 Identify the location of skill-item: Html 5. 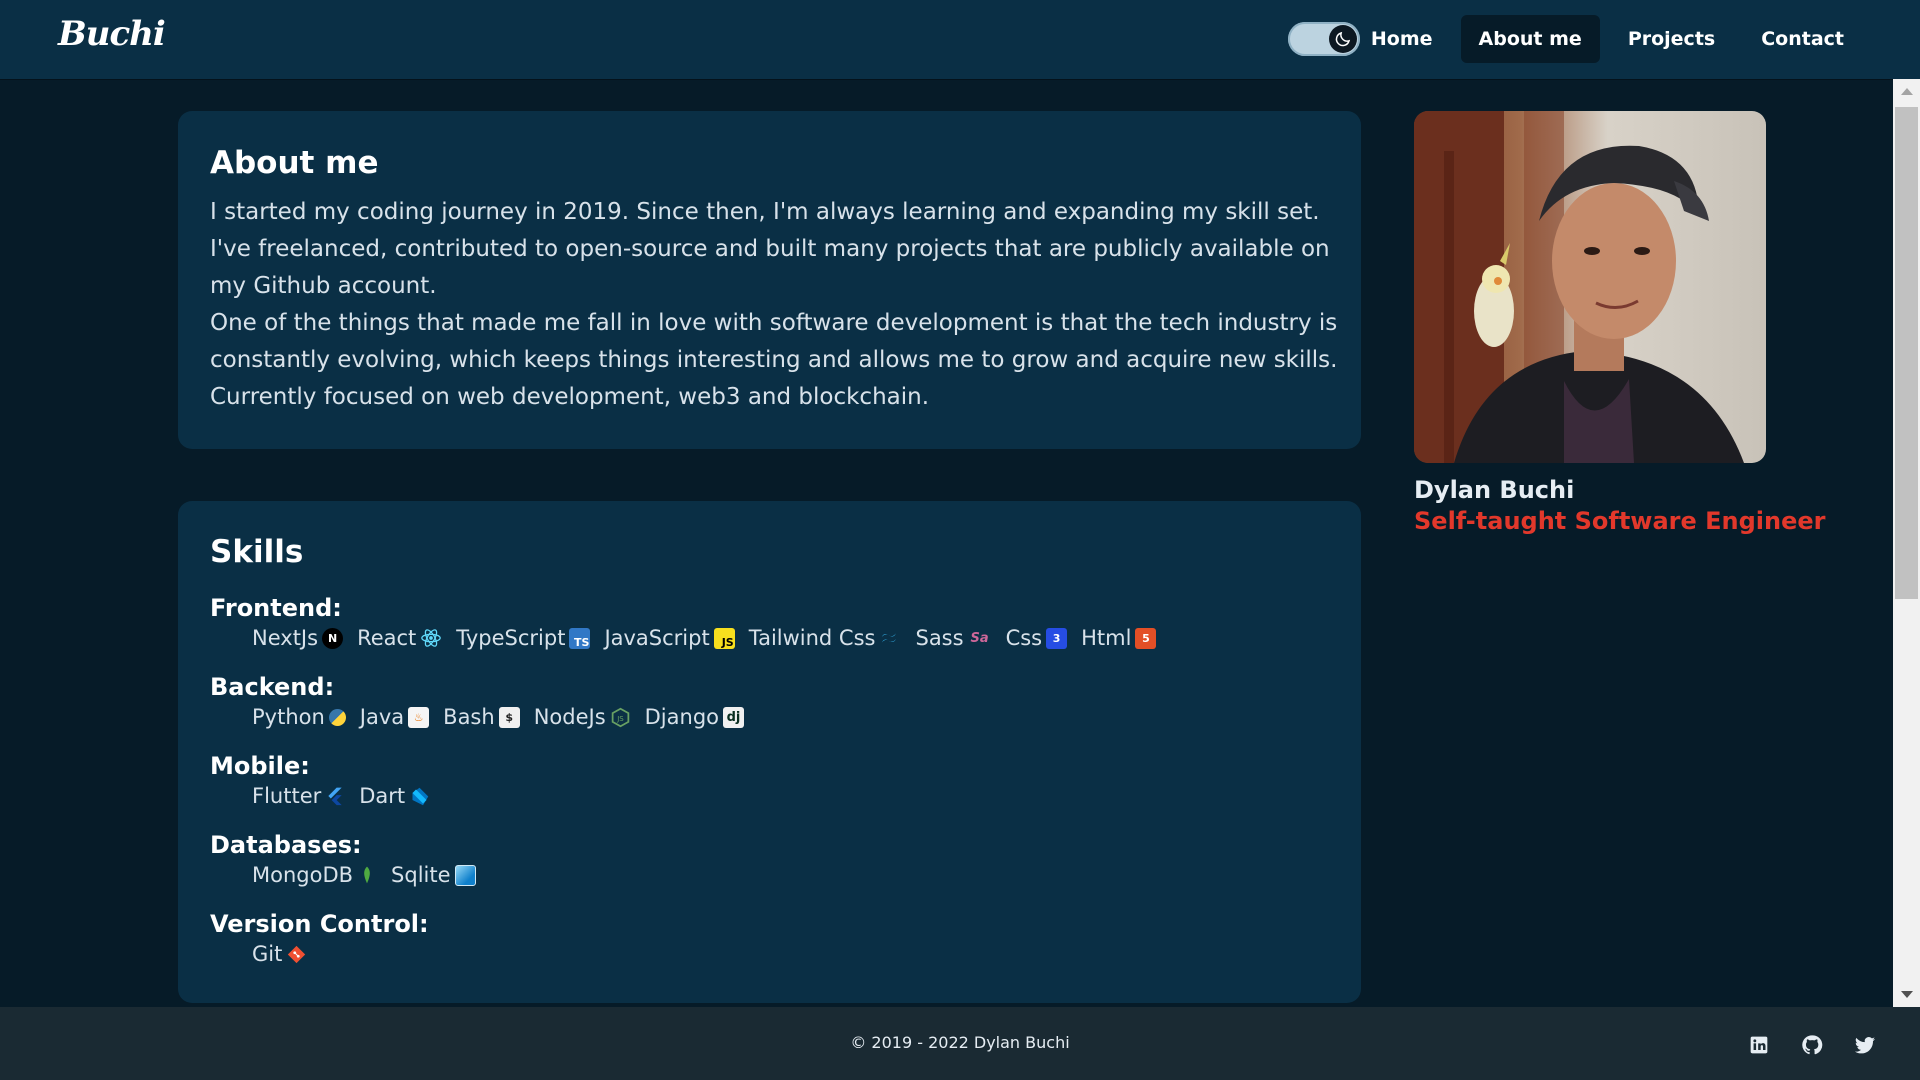
(1119, 638).